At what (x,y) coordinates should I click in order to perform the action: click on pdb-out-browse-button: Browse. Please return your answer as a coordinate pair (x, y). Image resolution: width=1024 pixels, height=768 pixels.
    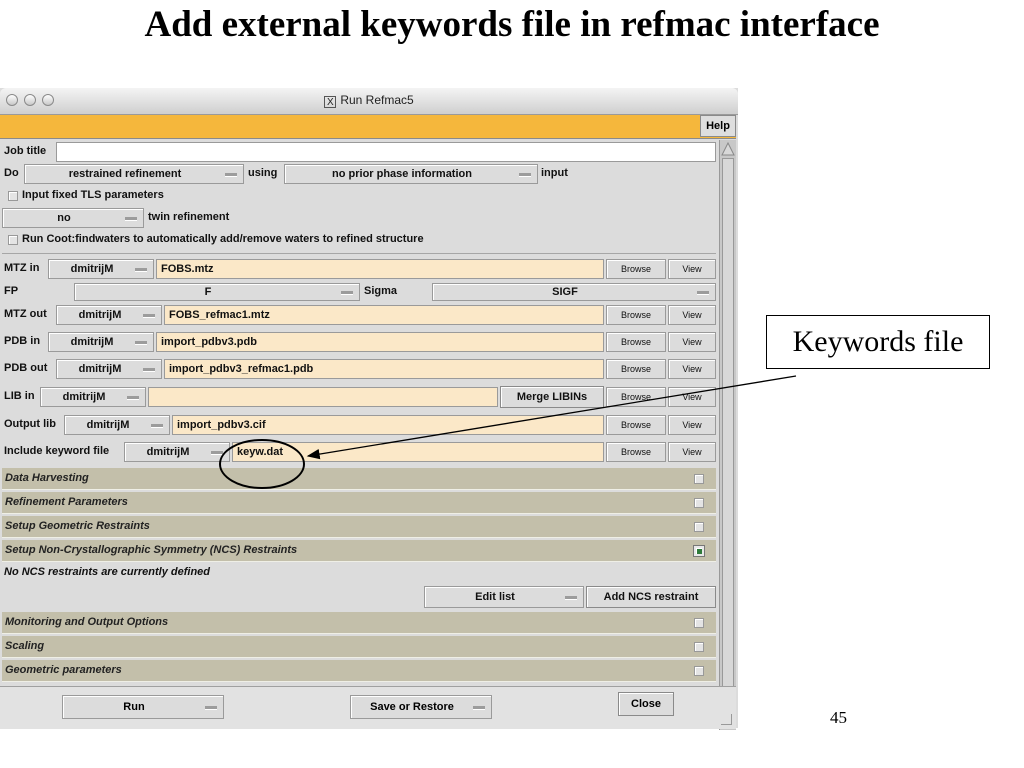
    Looking at the image, I should click on (636, 369).